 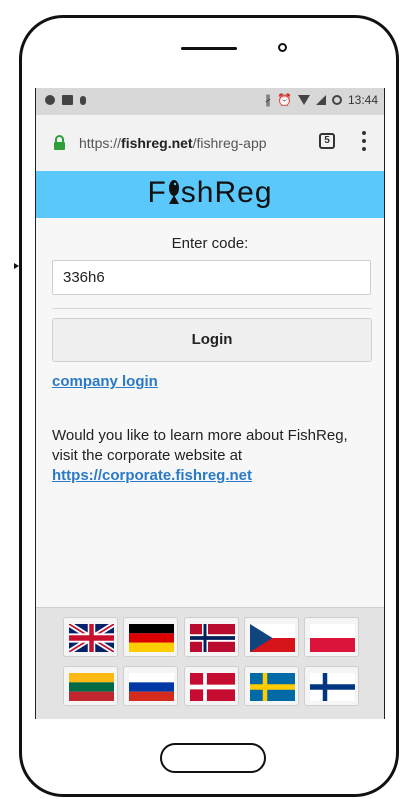 I want to click on divider, so click(x=212, y=308).